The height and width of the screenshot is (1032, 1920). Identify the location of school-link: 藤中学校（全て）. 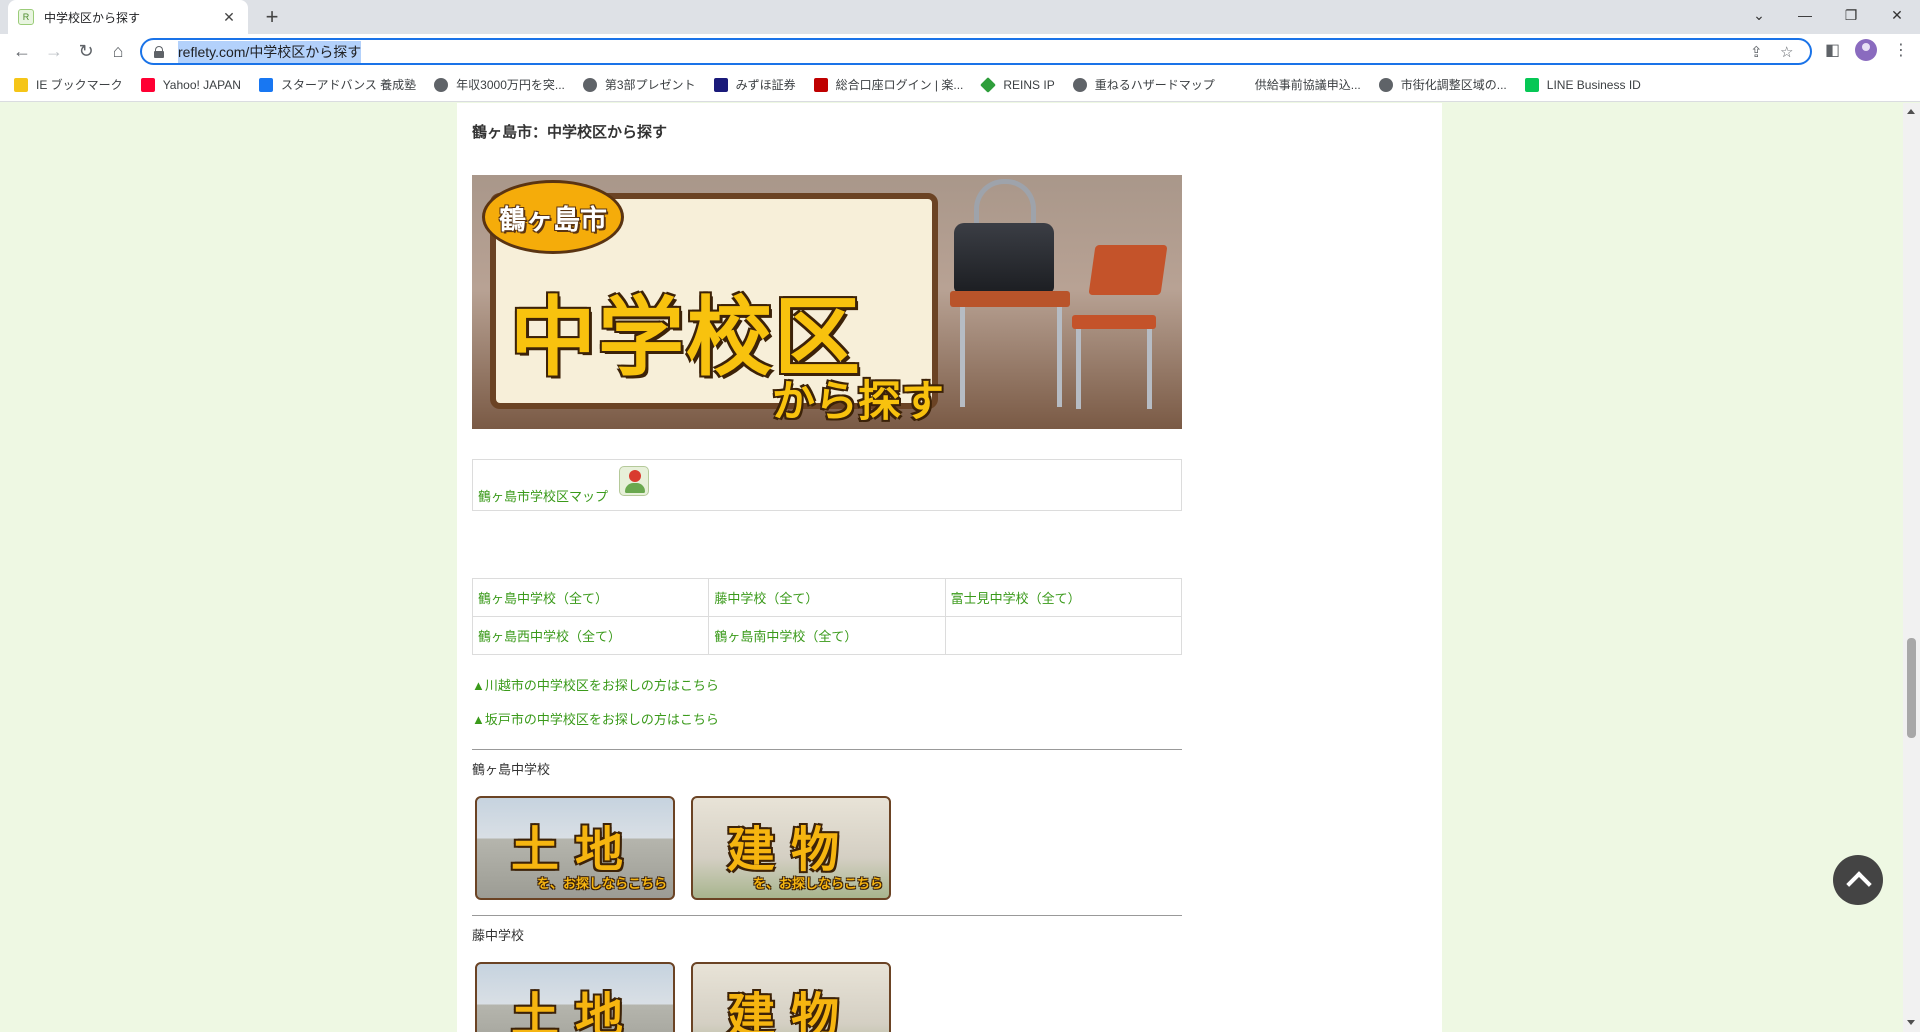
(827, 597).